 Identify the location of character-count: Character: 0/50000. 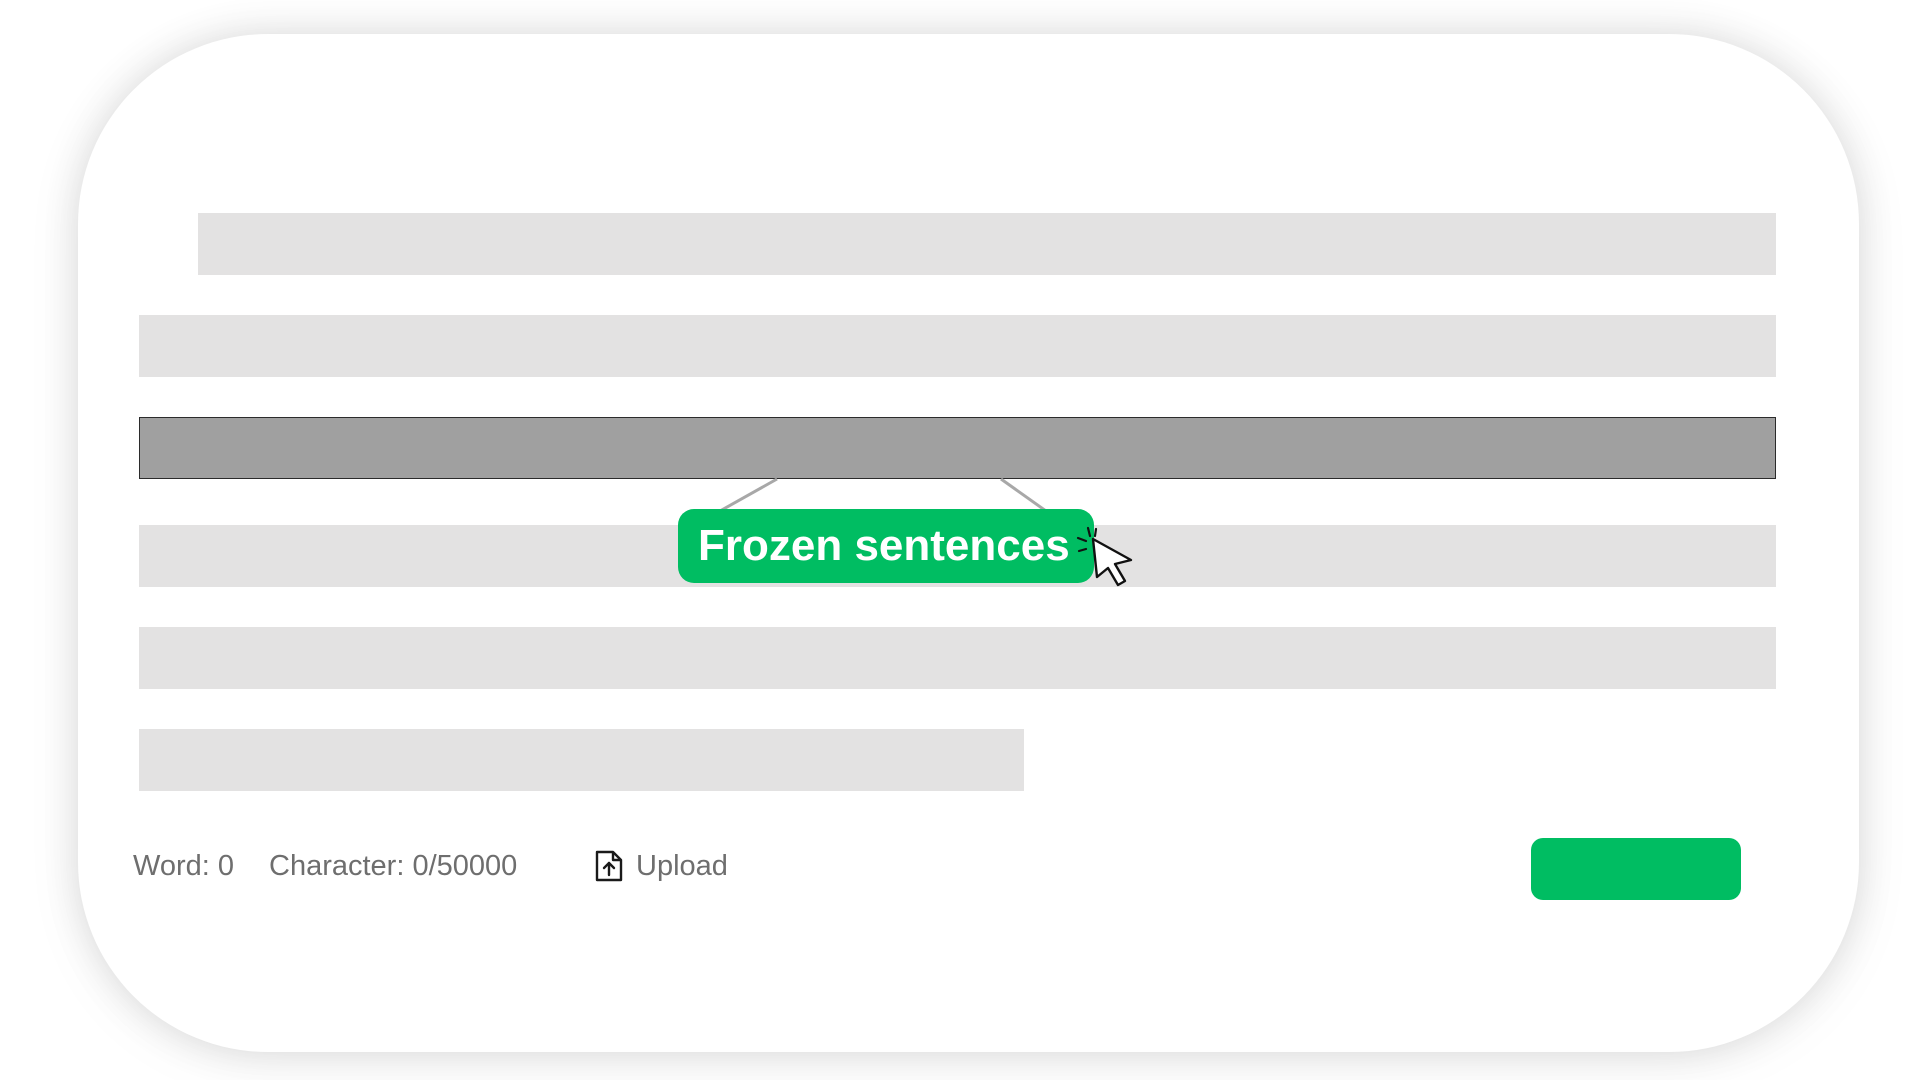
(393, 866).